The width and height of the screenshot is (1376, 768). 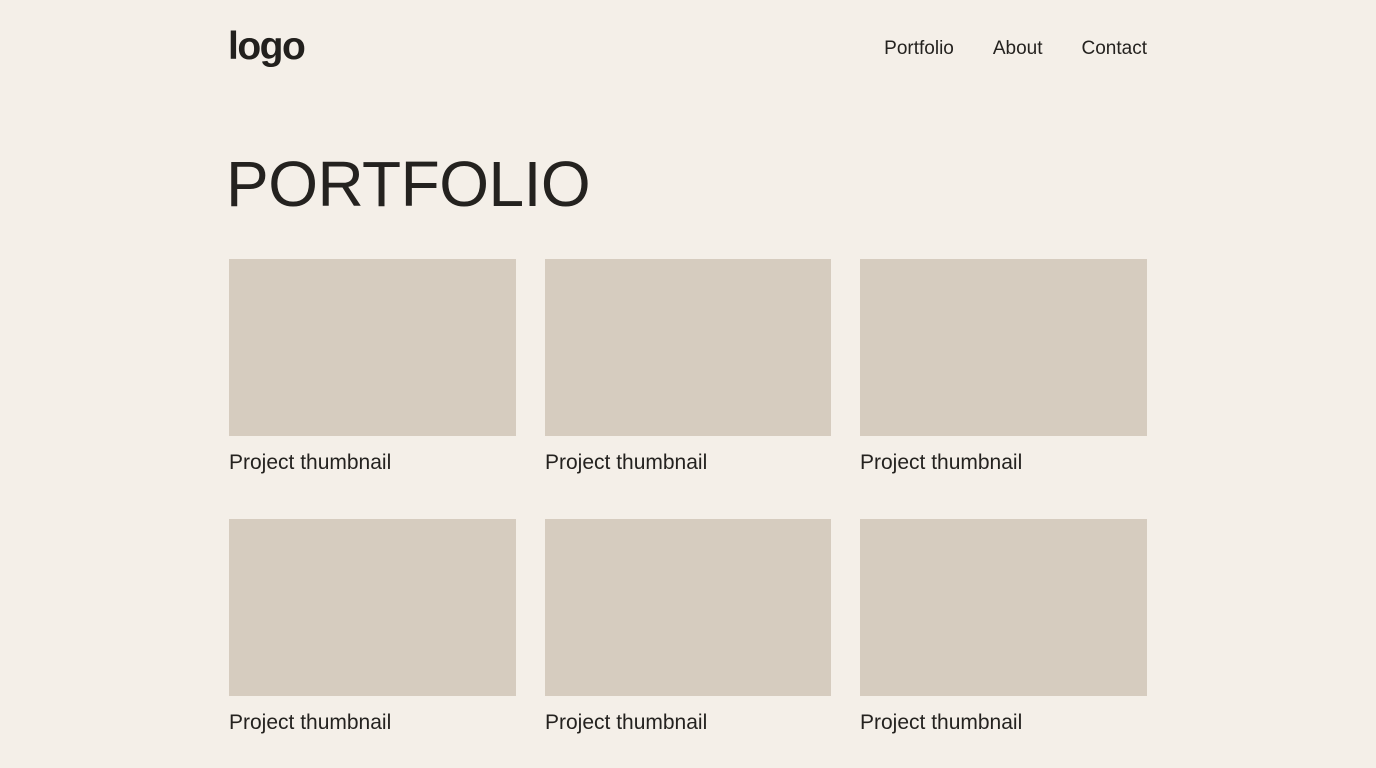 I want to click on nav-link-about: About, so click(x=1018, y=49).